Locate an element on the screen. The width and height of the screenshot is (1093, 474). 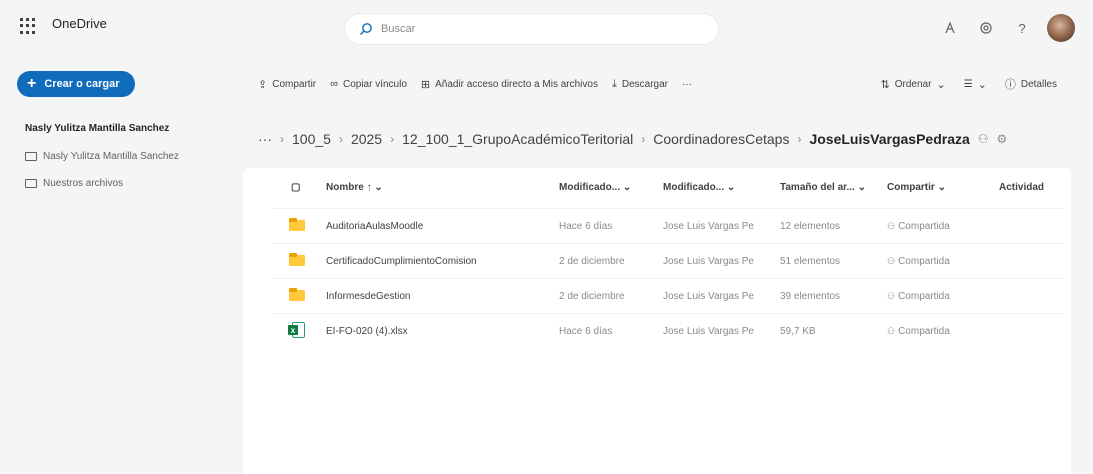
file-size: 12 elementos is located at coordinates (810, 226).